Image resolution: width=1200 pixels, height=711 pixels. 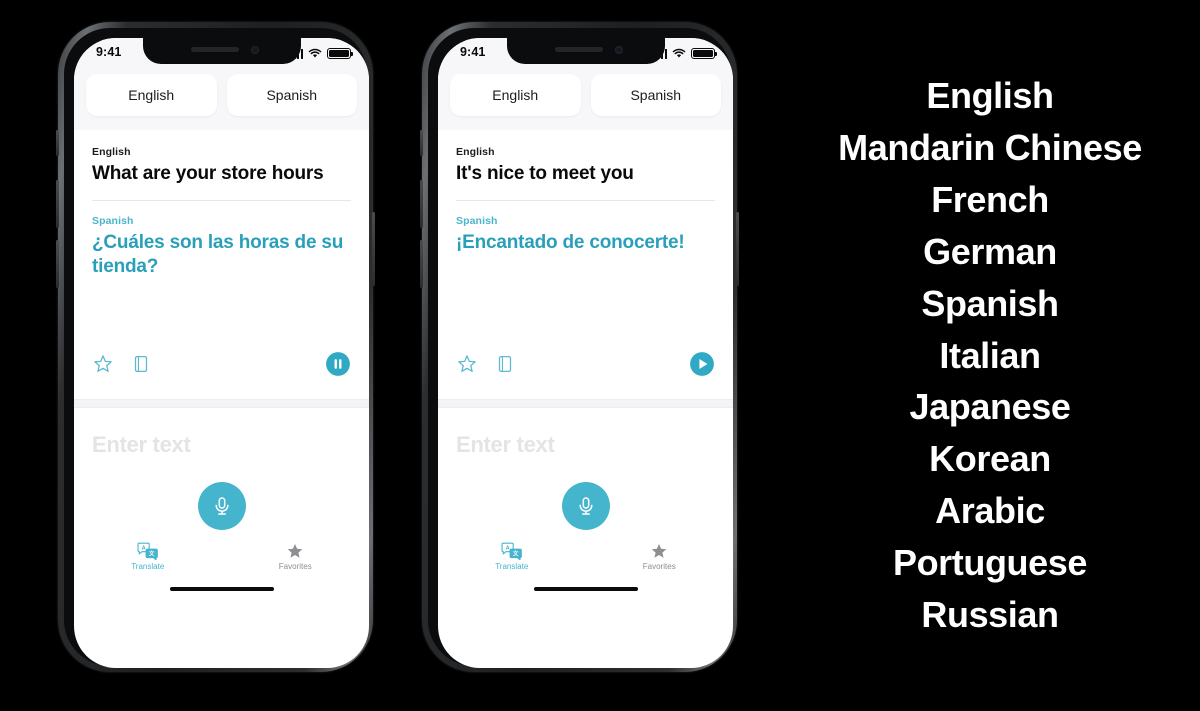 I want to click on language-list-item: Italian, so click(x=990, y=355).